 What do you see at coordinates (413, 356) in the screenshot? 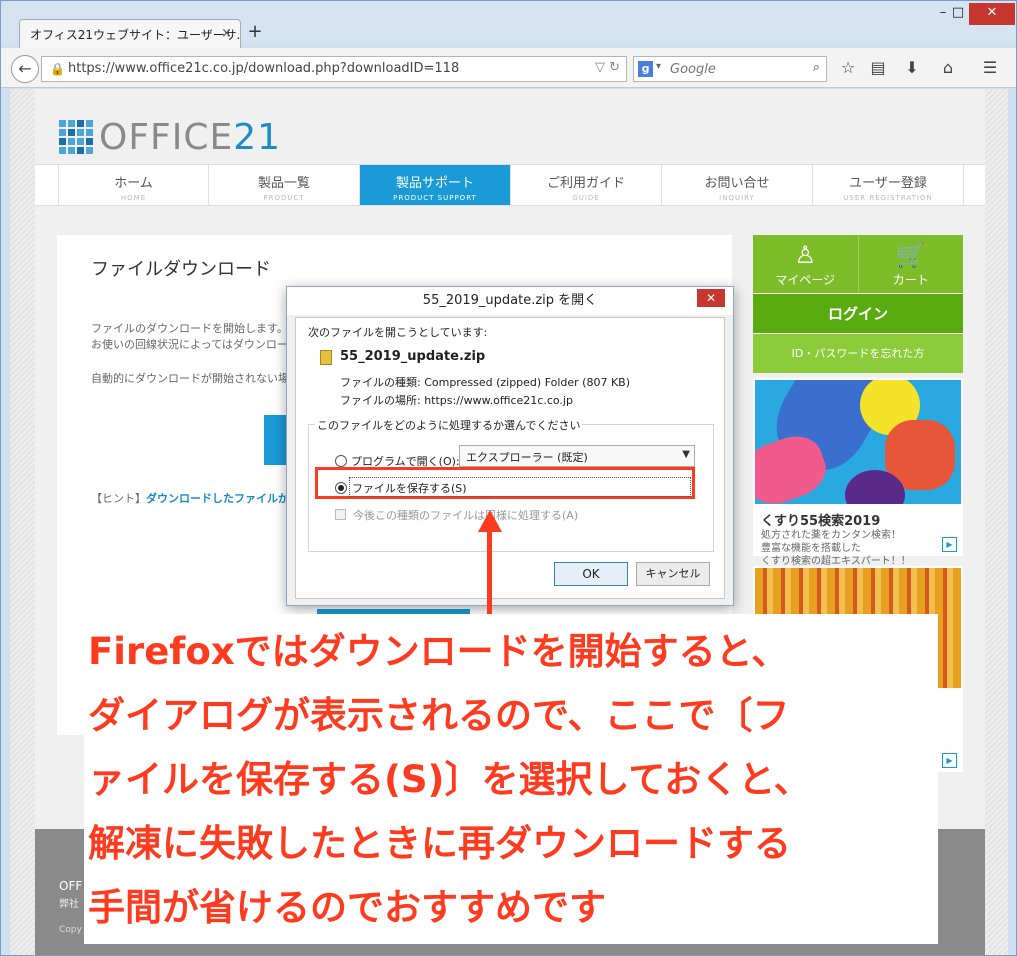
I see `file-name: 55_2019_update.zip` at bounding box center [413, 356].